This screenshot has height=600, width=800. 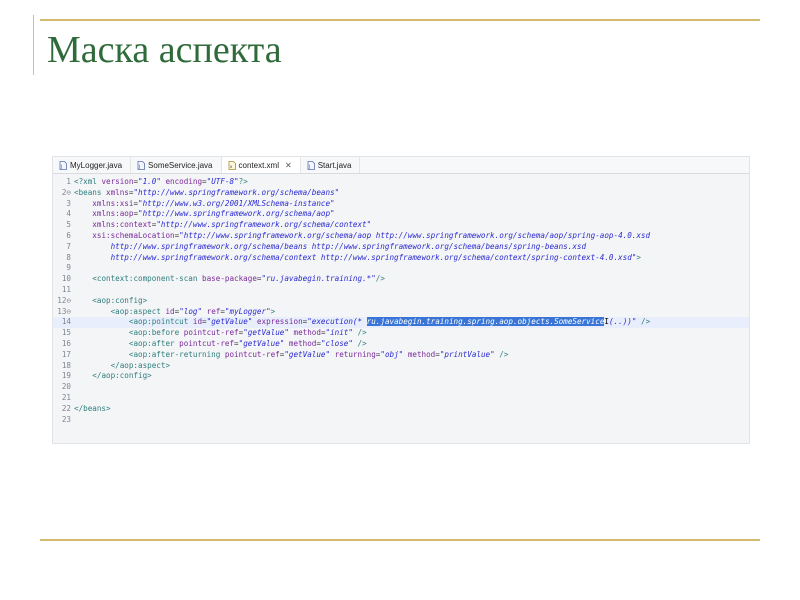 I want to click on code-line: 19 </aop:config>, so click(x=401, y=376).